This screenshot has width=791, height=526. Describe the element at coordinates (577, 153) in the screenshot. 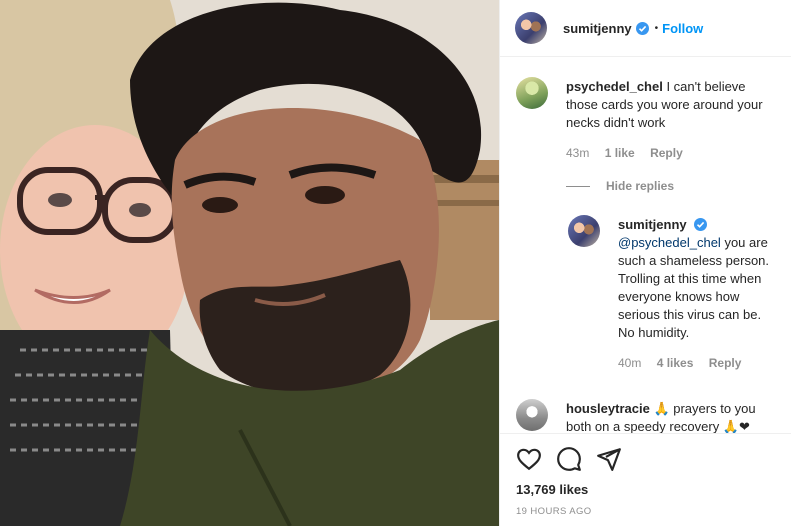

I see `comment-time: 43m` at that location.